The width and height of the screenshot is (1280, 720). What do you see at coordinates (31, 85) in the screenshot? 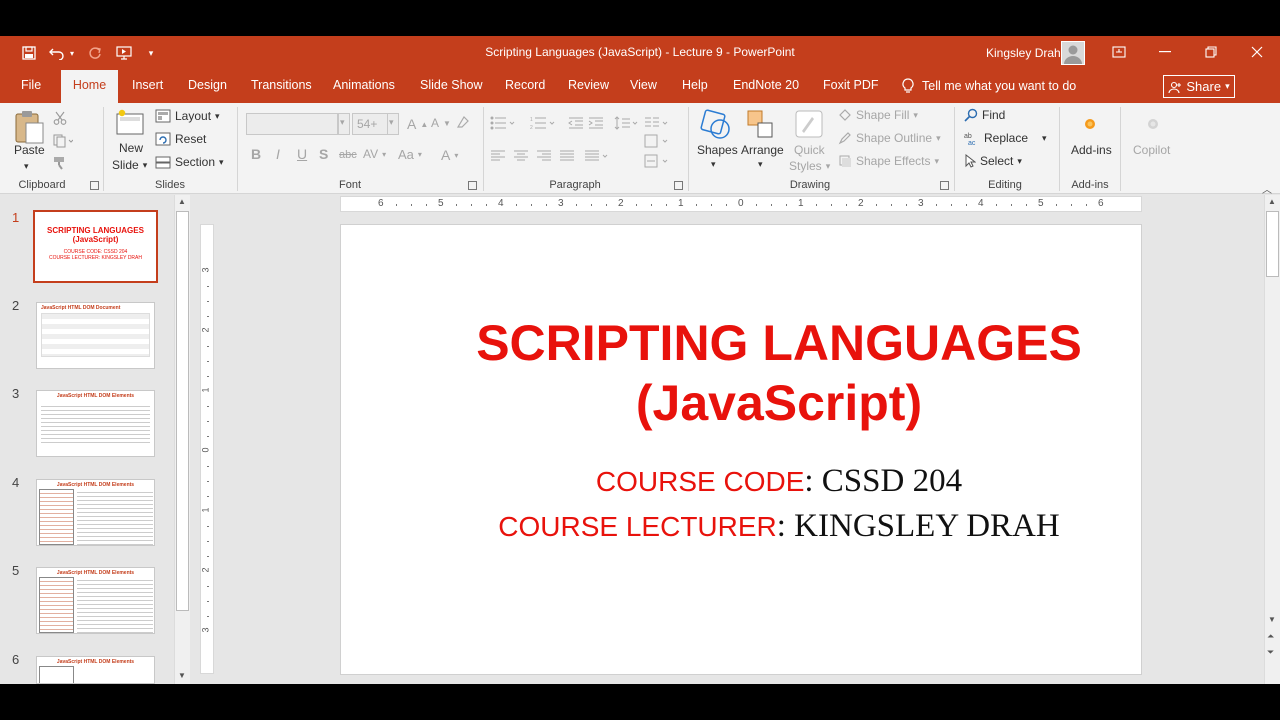
I see `tab-file: File` at bounding box center [31, 85].